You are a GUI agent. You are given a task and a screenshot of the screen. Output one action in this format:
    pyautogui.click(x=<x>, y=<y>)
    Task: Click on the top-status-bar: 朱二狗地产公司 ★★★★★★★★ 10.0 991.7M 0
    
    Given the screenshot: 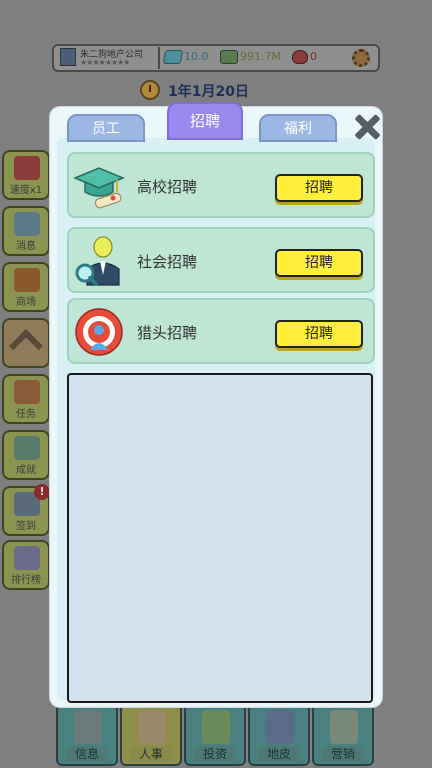 What is the action you would take?
    pyautogui.click(x=216, y=58)
    